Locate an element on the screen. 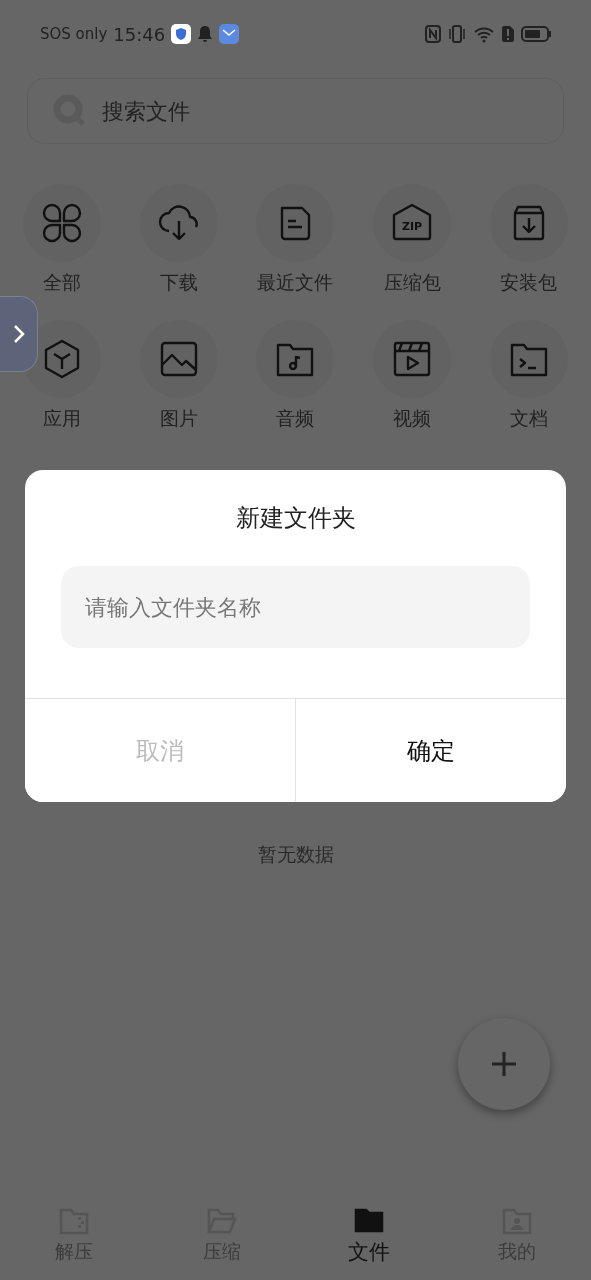 The image size is (591, 1280). folder-icon is located at coordinates (369, 1220).